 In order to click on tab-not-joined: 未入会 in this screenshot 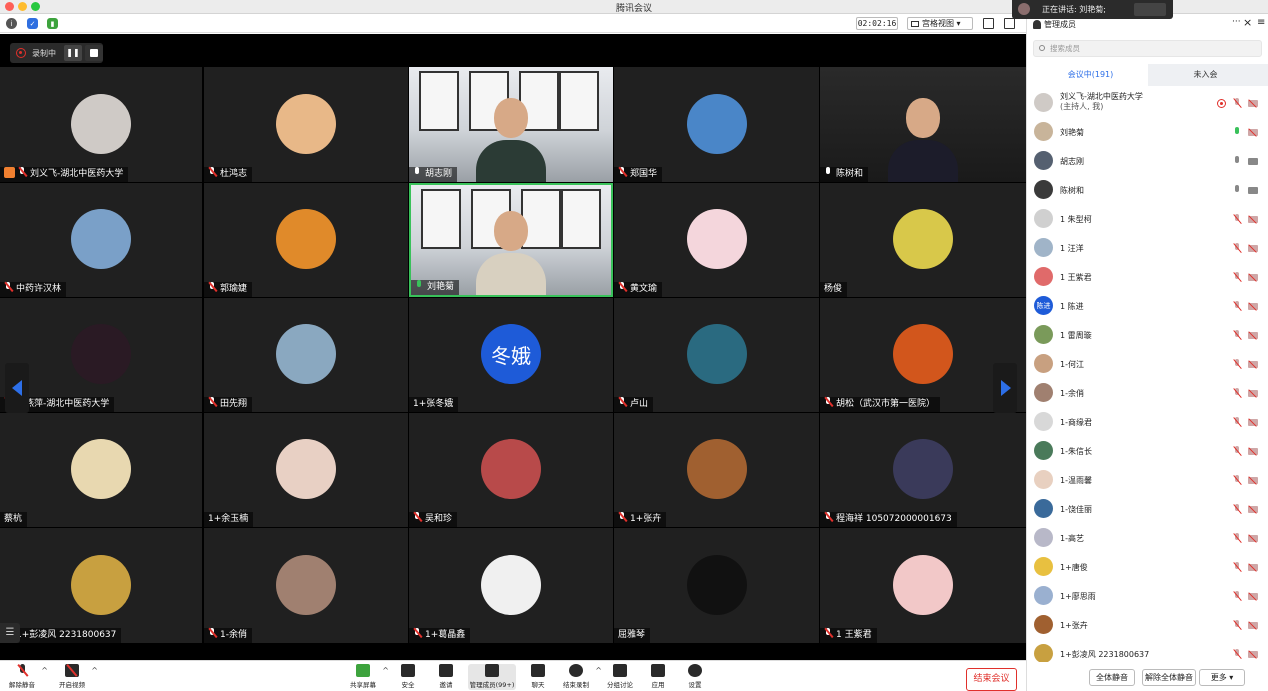, I will do `click(1205, 75)`.